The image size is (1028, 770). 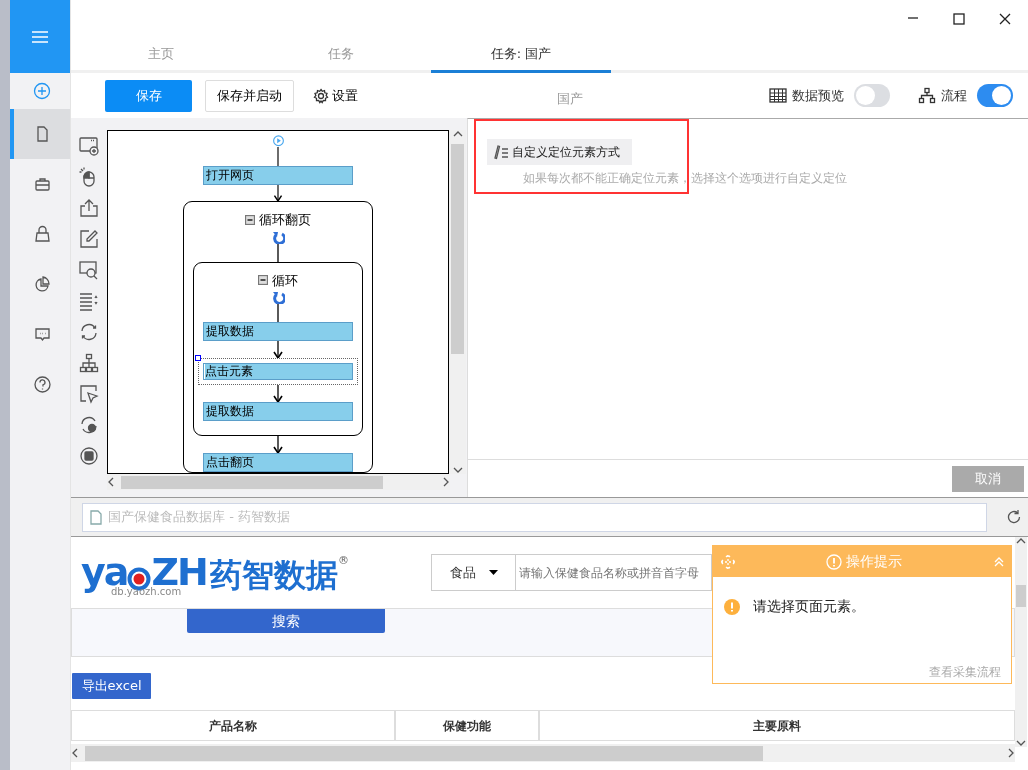 What do you see at coordinates (834, 561) in the screenshot?
I see `alert-icon` at bounding box center [834, 561].